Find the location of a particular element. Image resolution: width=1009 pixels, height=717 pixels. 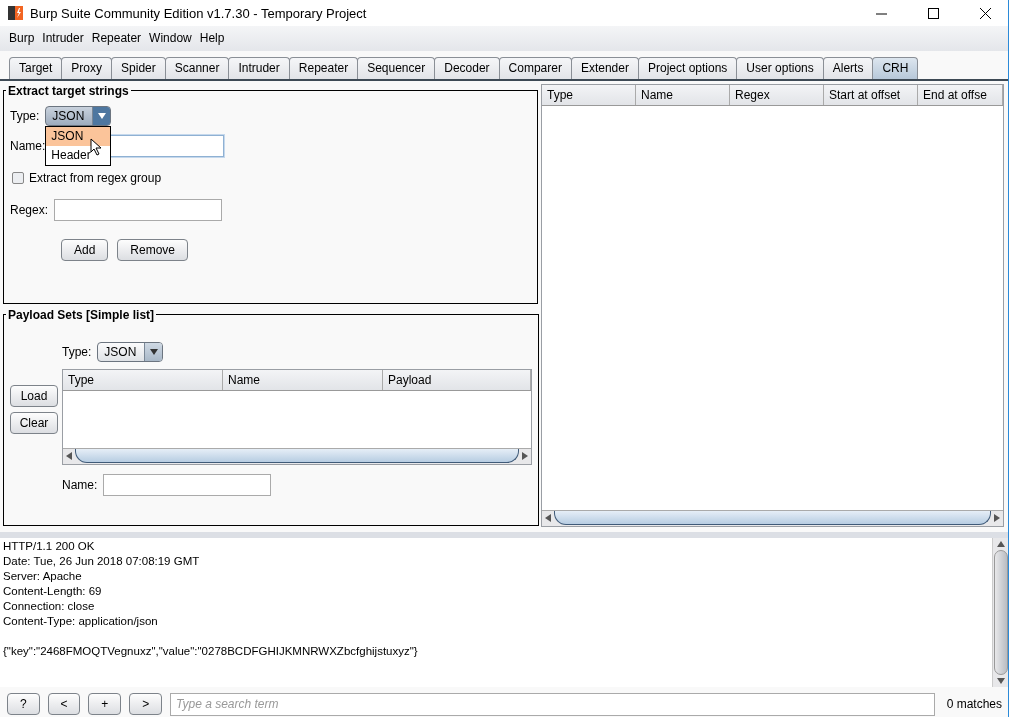

vertical-scrollbar is located at coordinates (1000, 612).